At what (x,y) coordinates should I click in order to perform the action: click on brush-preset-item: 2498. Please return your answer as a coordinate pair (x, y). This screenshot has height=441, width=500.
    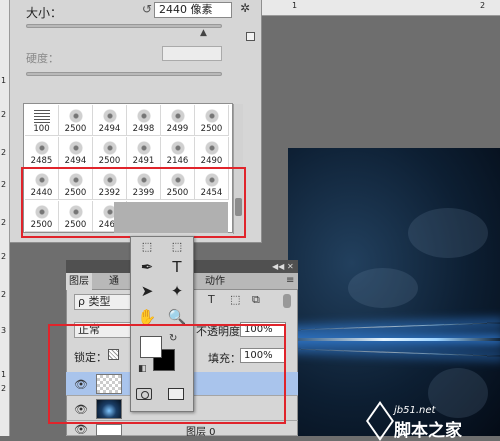
    Looking at the image, I should click on (144, 120).